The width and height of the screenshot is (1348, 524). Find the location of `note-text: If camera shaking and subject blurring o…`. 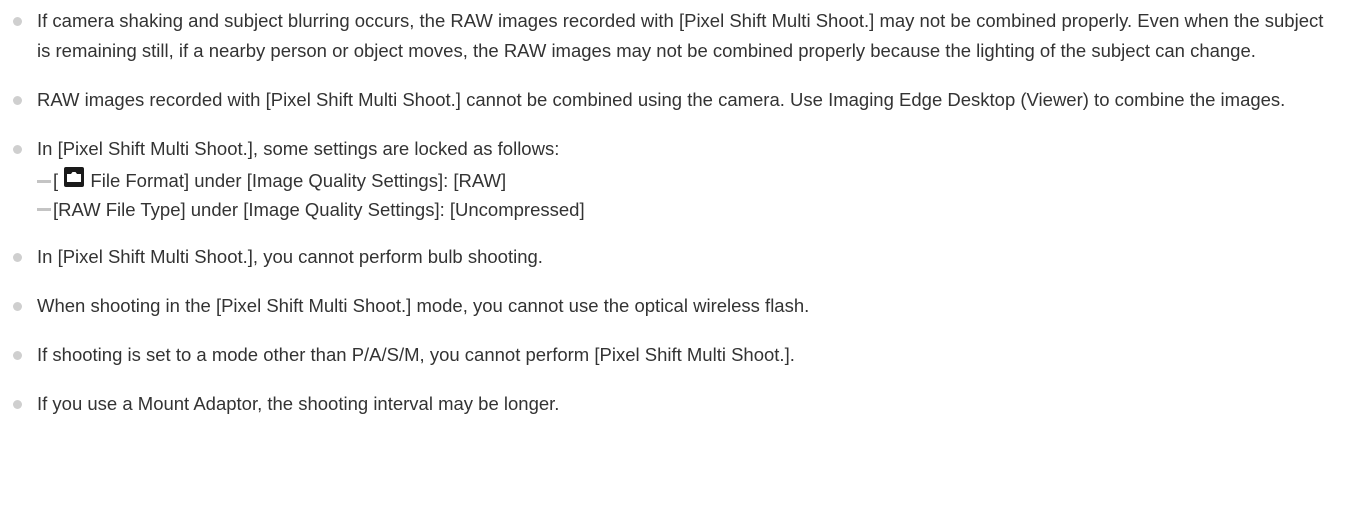

note-text: If camera shaking and subject blurring o… is located at coordinates (680, 35).